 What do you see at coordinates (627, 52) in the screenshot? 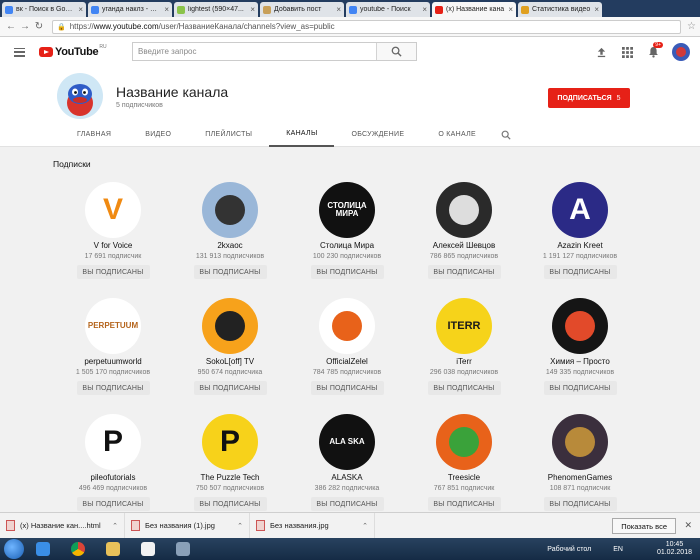
I see `apps-icon` at bounding box center [627, 52].